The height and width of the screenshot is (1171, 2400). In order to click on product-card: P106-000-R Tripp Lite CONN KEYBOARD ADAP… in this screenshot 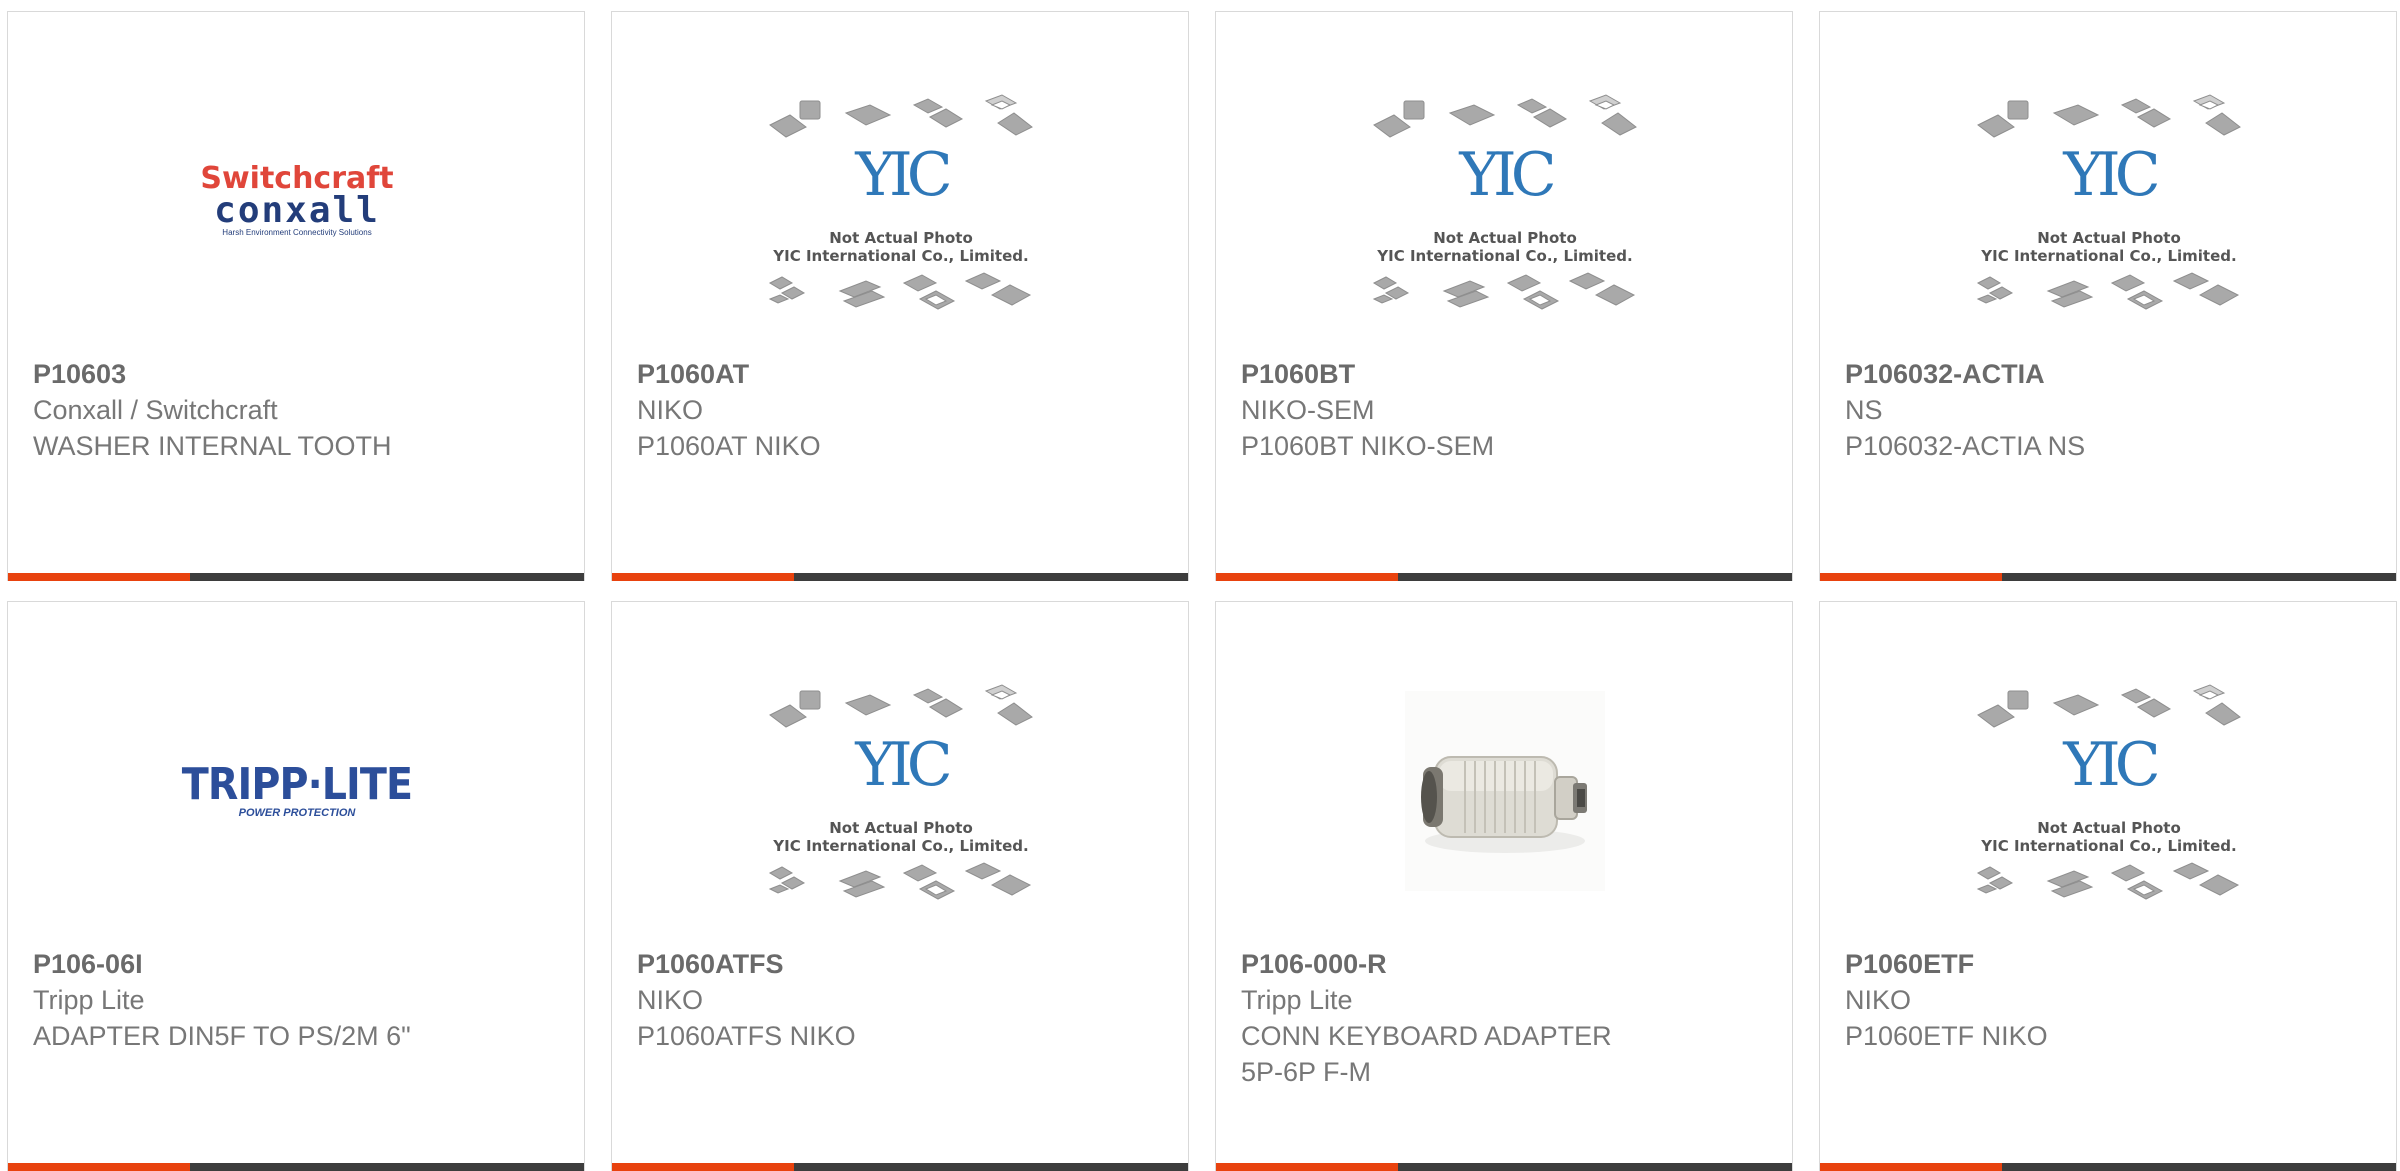, I will do `click(1504, 886)`.